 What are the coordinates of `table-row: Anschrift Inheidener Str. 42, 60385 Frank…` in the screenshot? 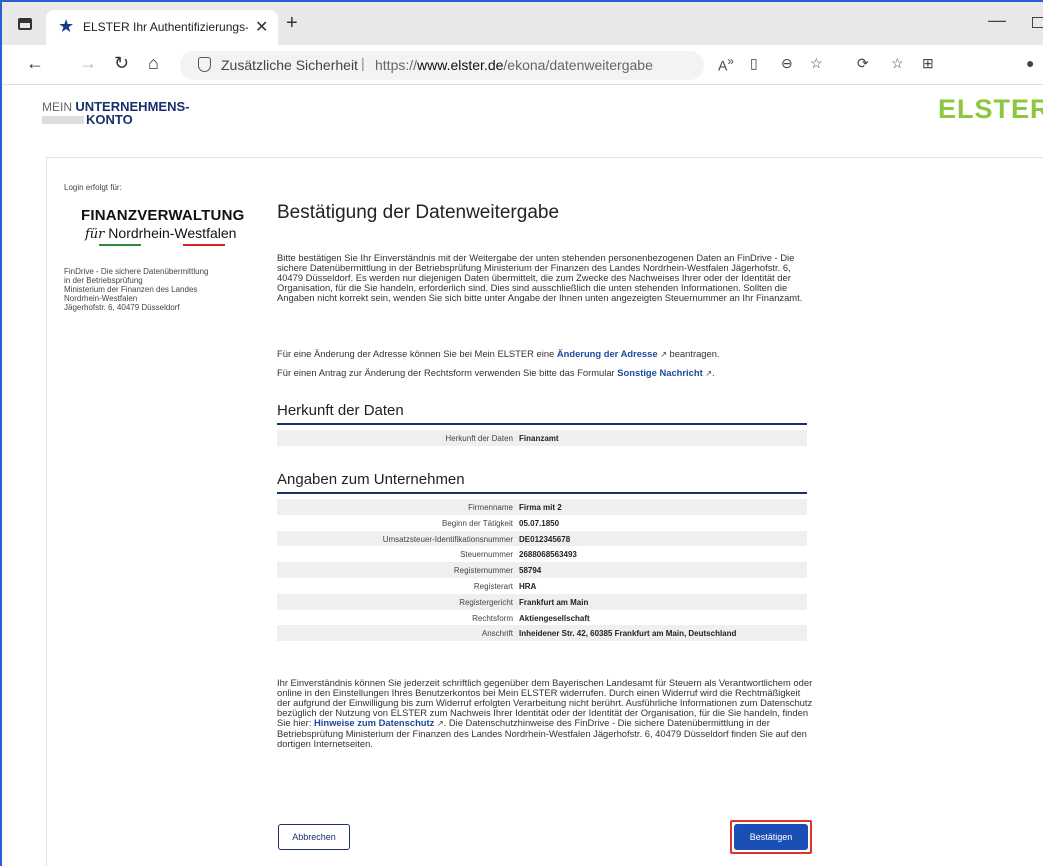 It's located at (542, 633).